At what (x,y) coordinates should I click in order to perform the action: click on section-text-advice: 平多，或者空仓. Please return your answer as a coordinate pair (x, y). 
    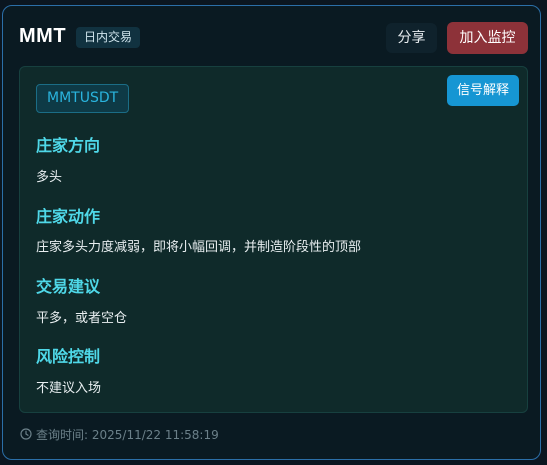
    Looking at the image, I should click on (82, 318).